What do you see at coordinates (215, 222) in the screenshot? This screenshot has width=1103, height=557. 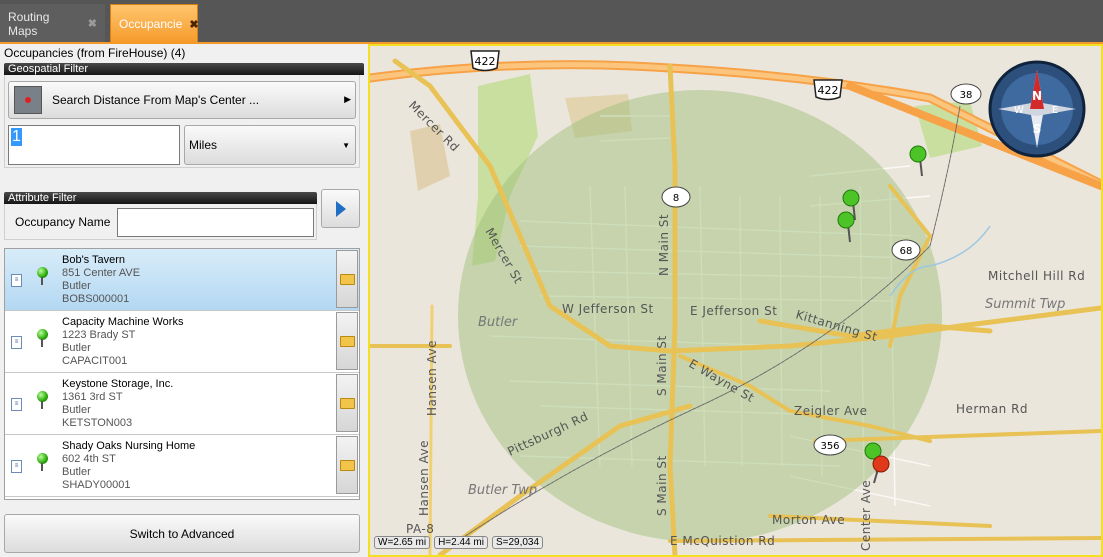 I see `occupancy-name-input` at bounding box center [215, 222].